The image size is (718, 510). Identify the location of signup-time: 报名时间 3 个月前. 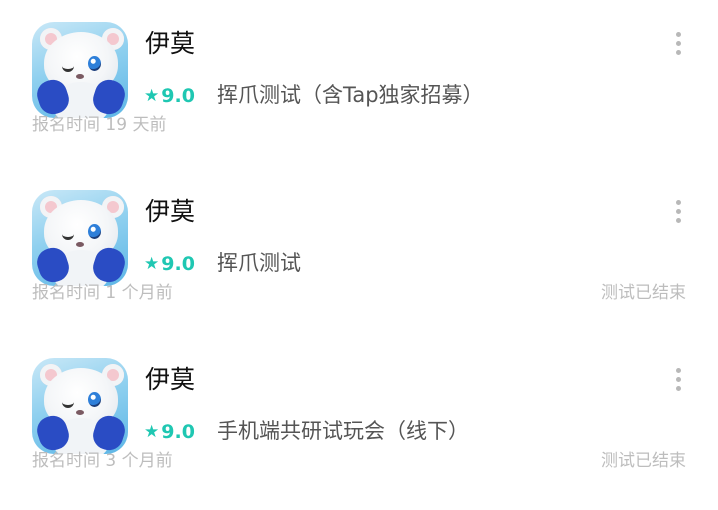
(102, 461).